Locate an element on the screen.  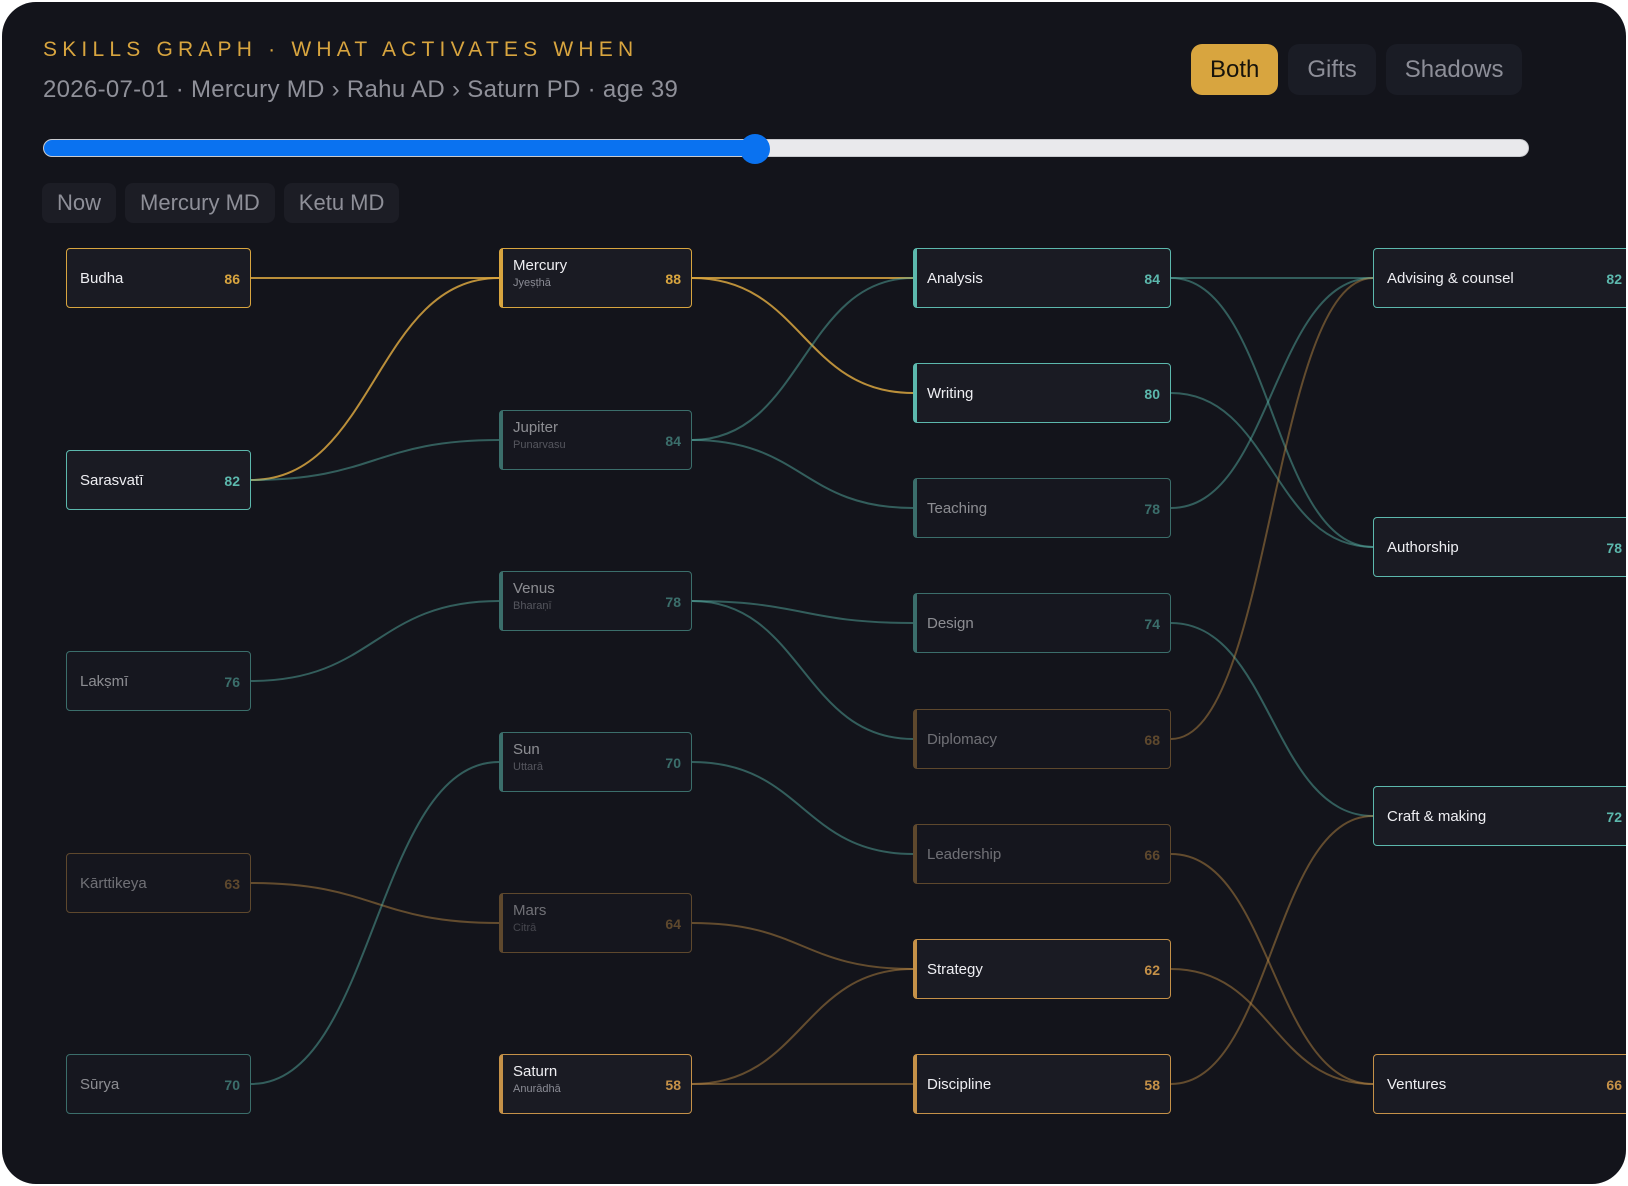
skill-node-writing: Writing 80 is located at coordinates (1042, 393).